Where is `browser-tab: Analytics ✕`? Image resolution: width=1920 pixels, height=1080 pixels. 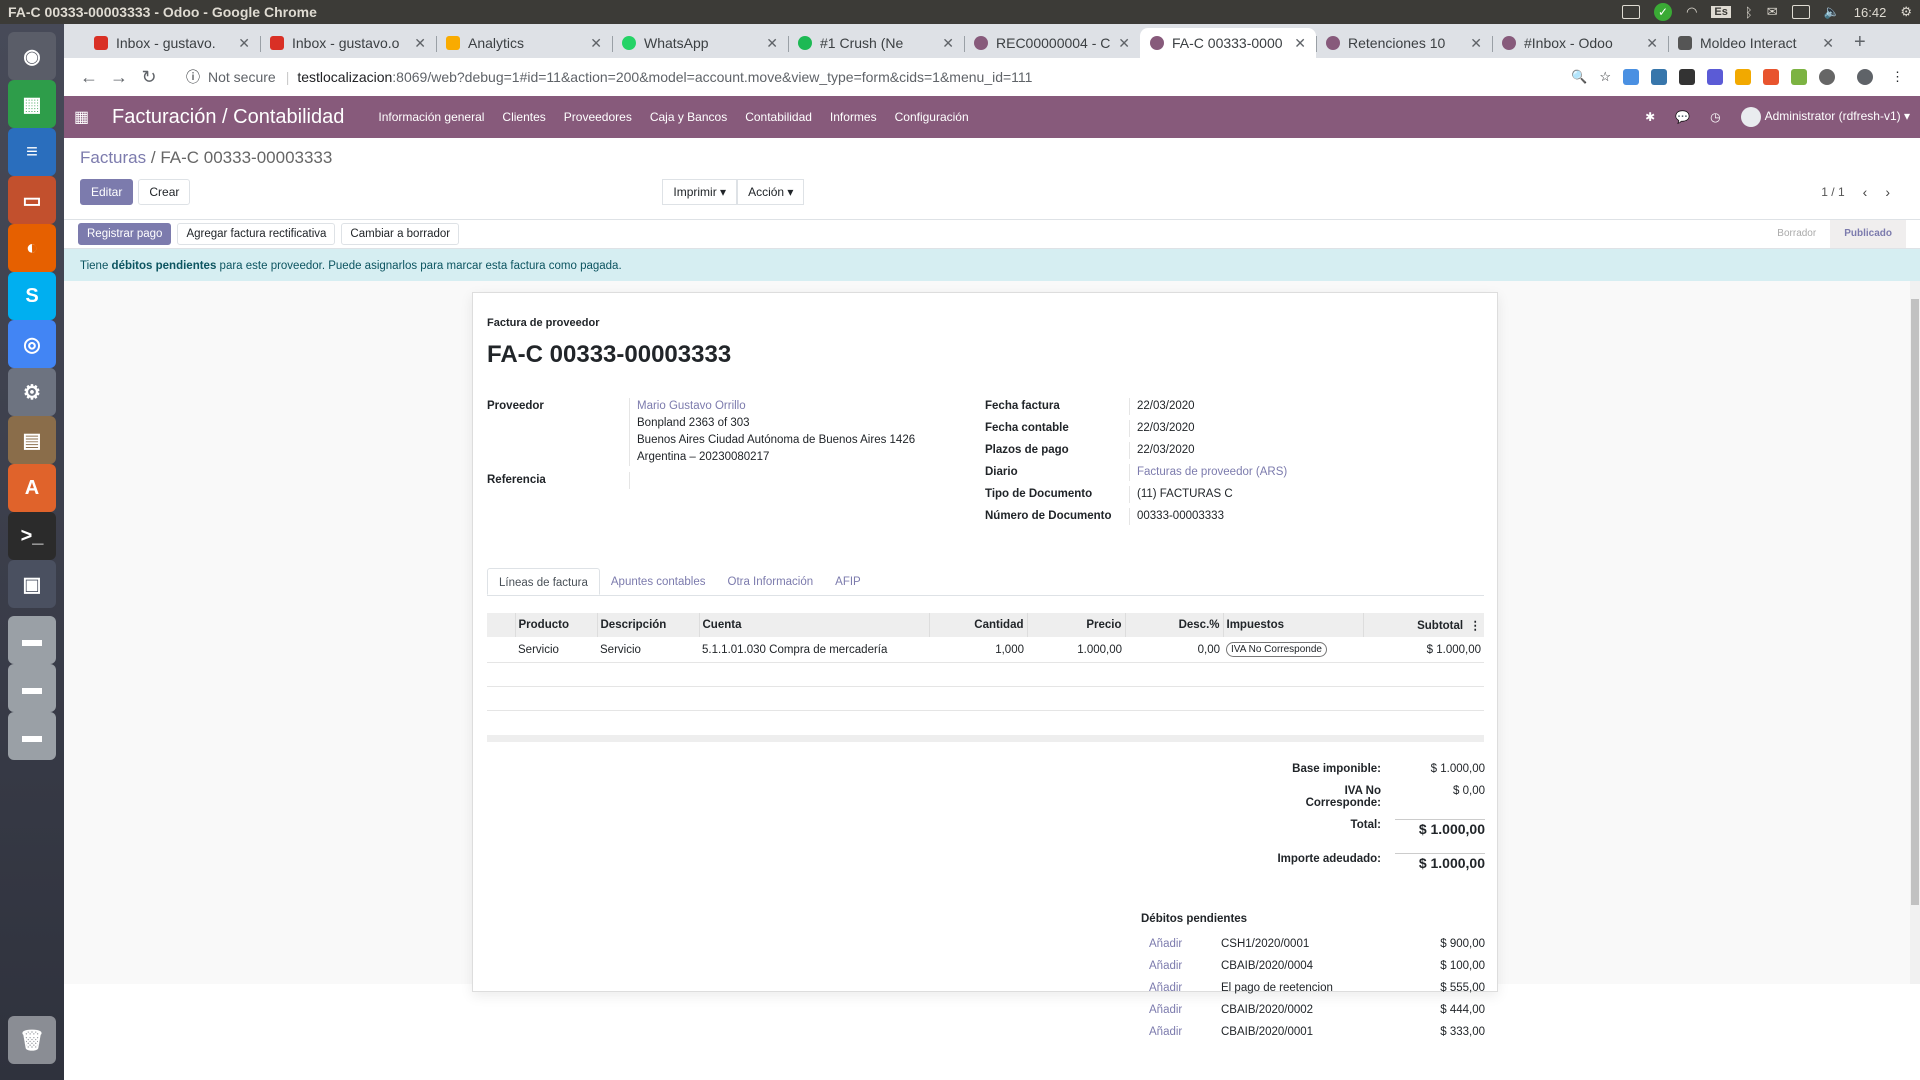 browser-tab: Analytics ✕ is located at coordinates (524, 43).